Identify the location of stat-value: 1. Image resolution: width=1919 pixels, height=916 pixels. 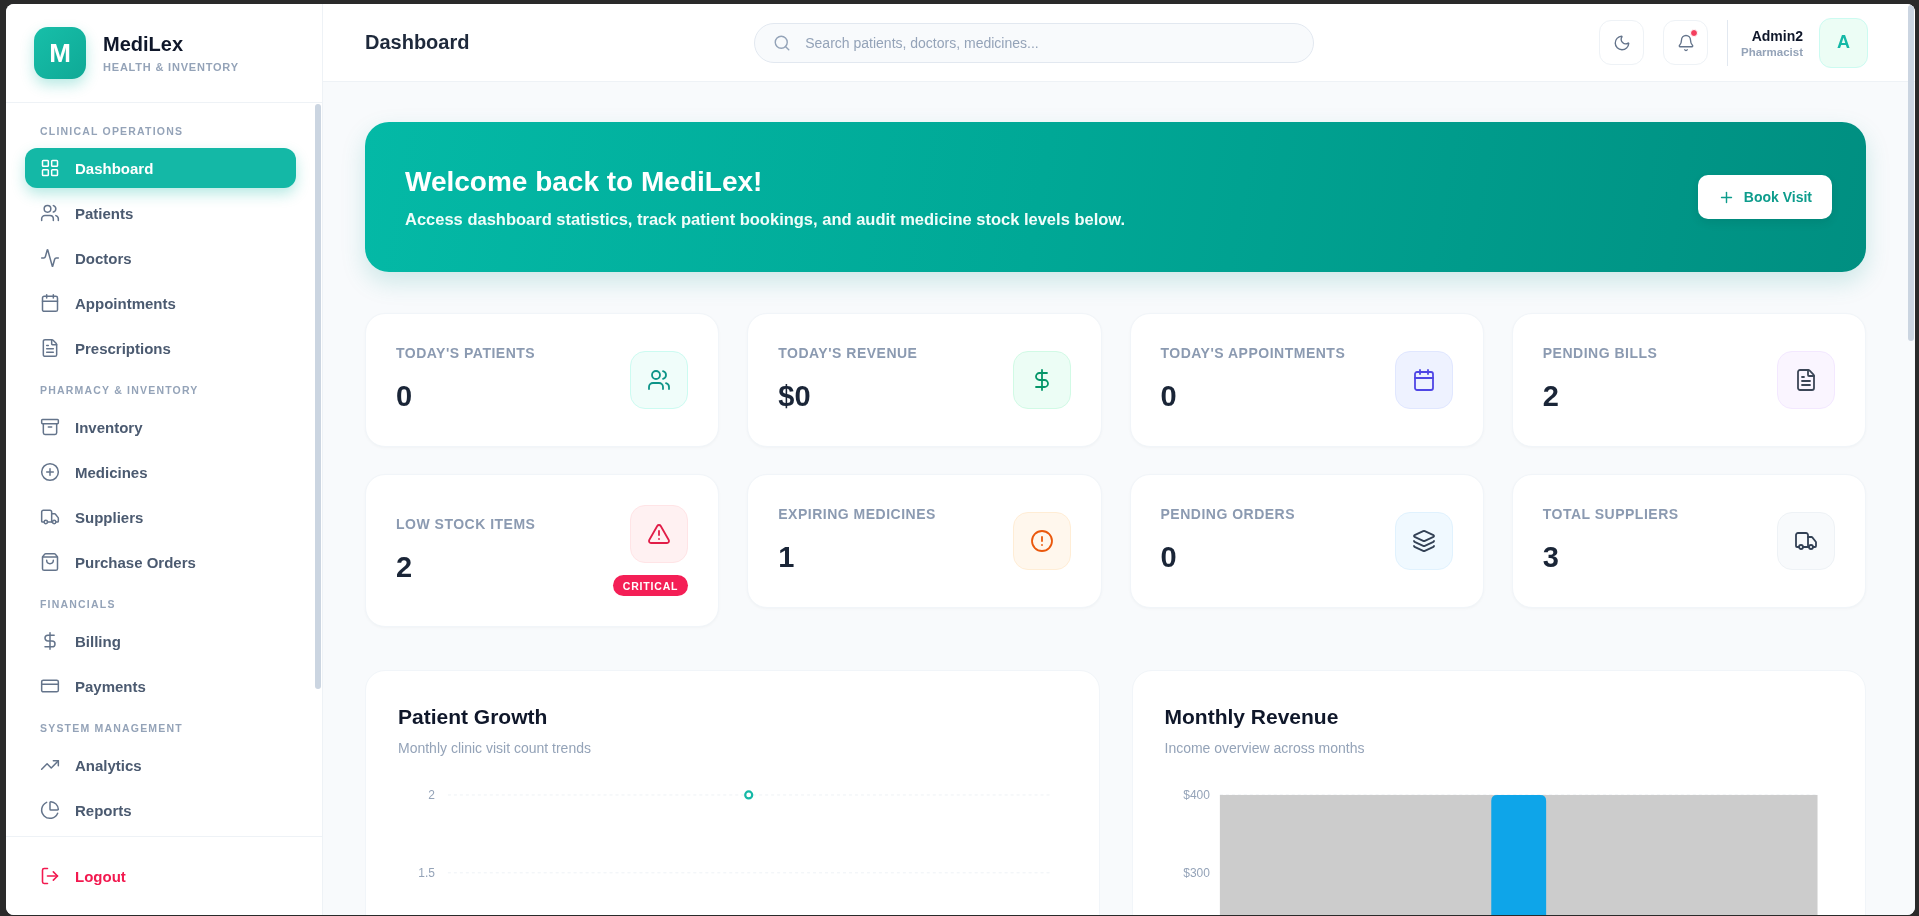
(786, 557).